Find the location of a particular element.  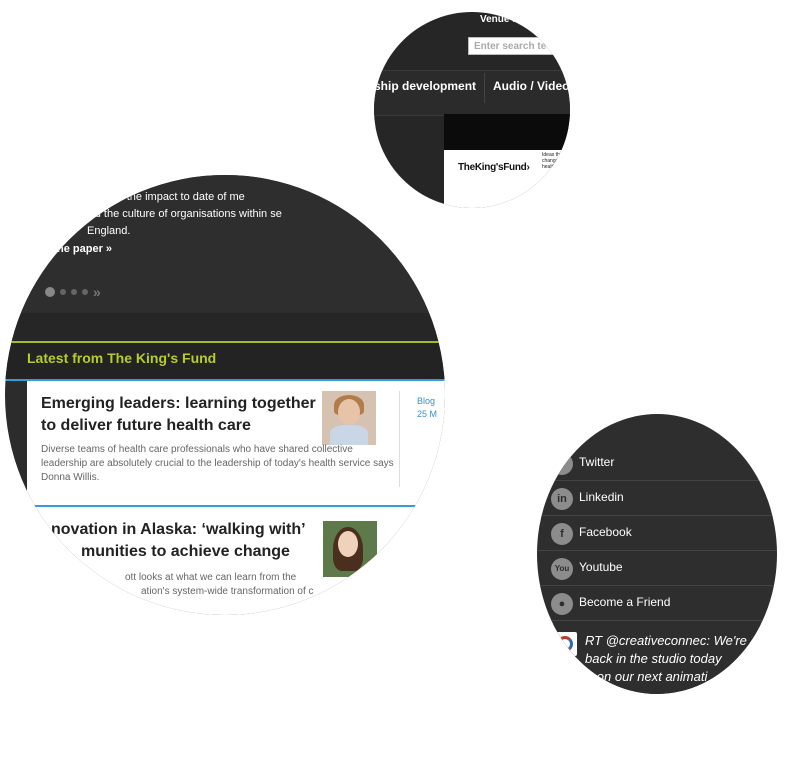

social-link-twitter: t Twitter is located at coordinates (657, 463).